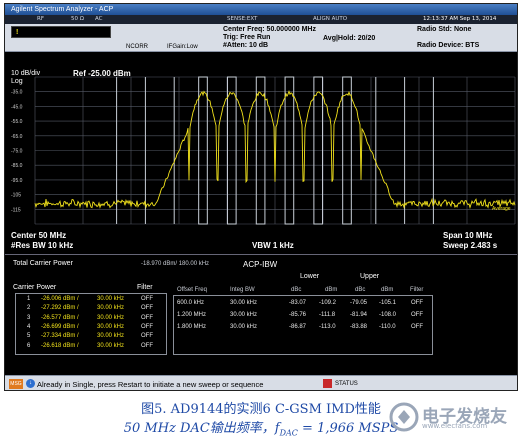 The height and width of the screenshot is (442, 522). Describe the element at coordinates (360, 290) in the screenshot. I see `upper-dbc-header: dBc` at that location.